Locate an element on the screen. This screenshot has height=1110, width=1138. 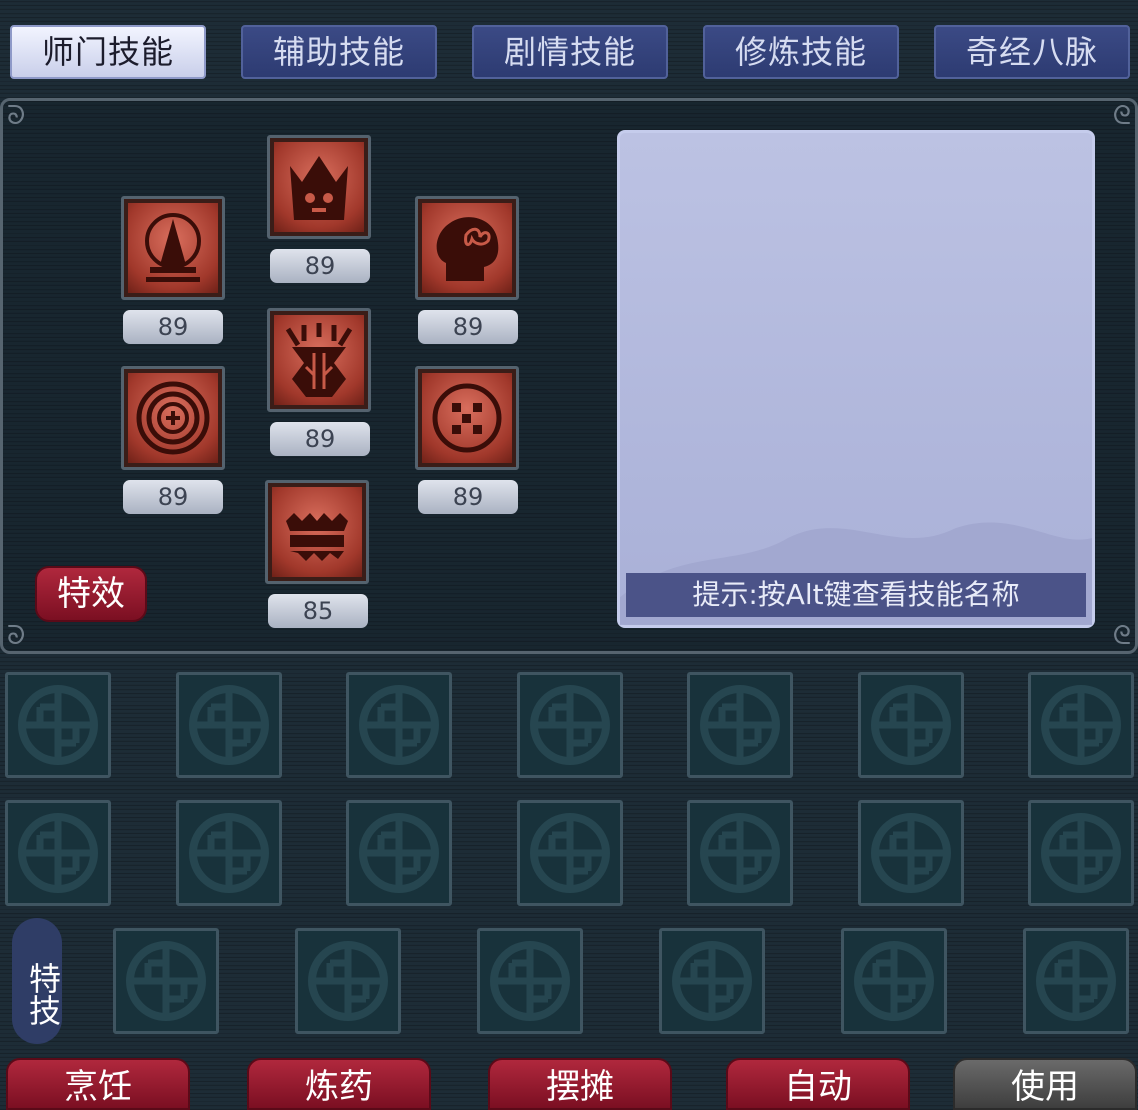
tab-meridians: 奇经八脉 is located at coordinates (1032, 52).